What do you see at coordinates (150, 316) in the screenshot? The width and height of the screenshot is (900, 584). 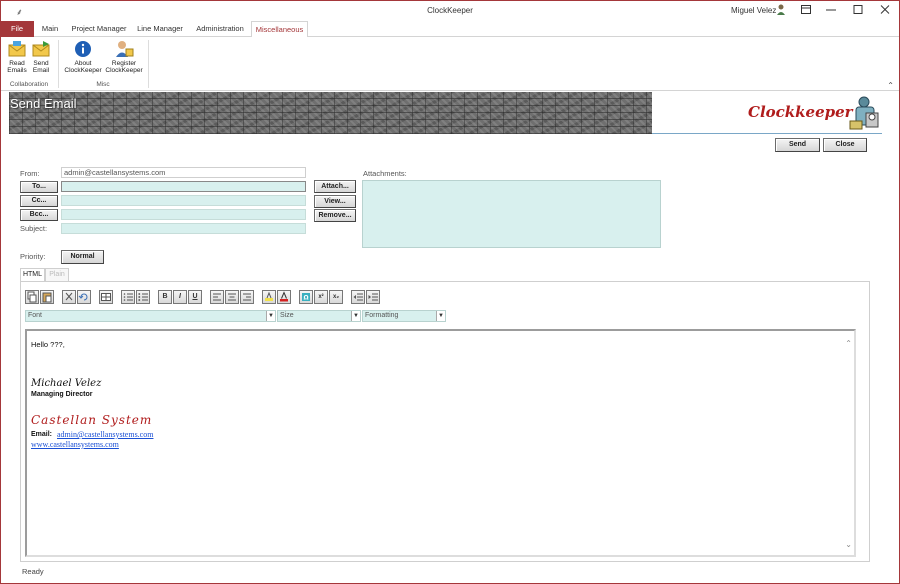 I see `font-select: Font ▼` at bounding box center [150, 316].